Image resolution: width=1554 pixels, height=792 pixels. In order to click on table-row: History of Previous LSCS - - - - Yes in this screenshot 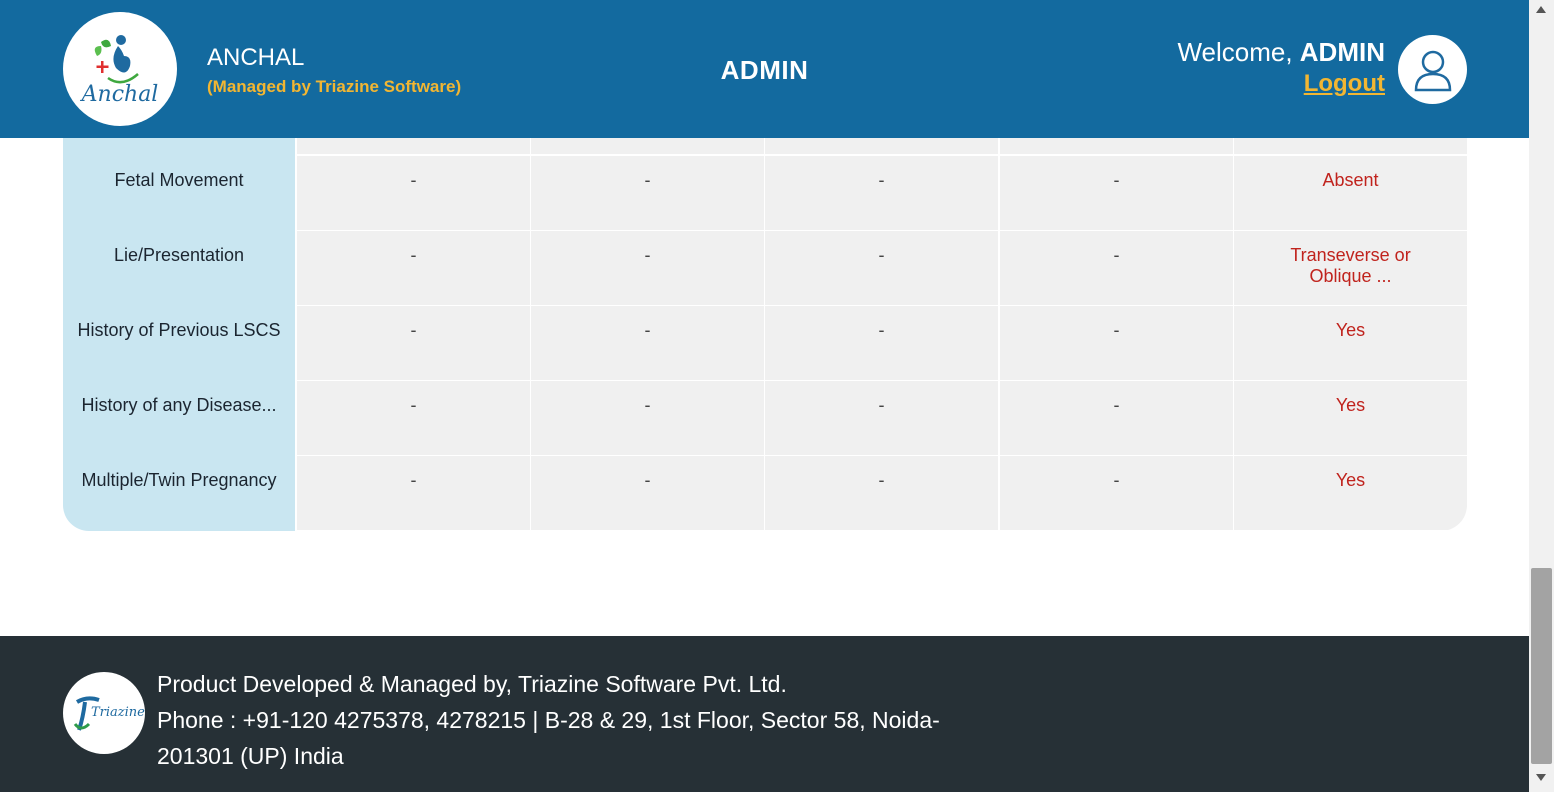, I will do `click(765, 343)`.